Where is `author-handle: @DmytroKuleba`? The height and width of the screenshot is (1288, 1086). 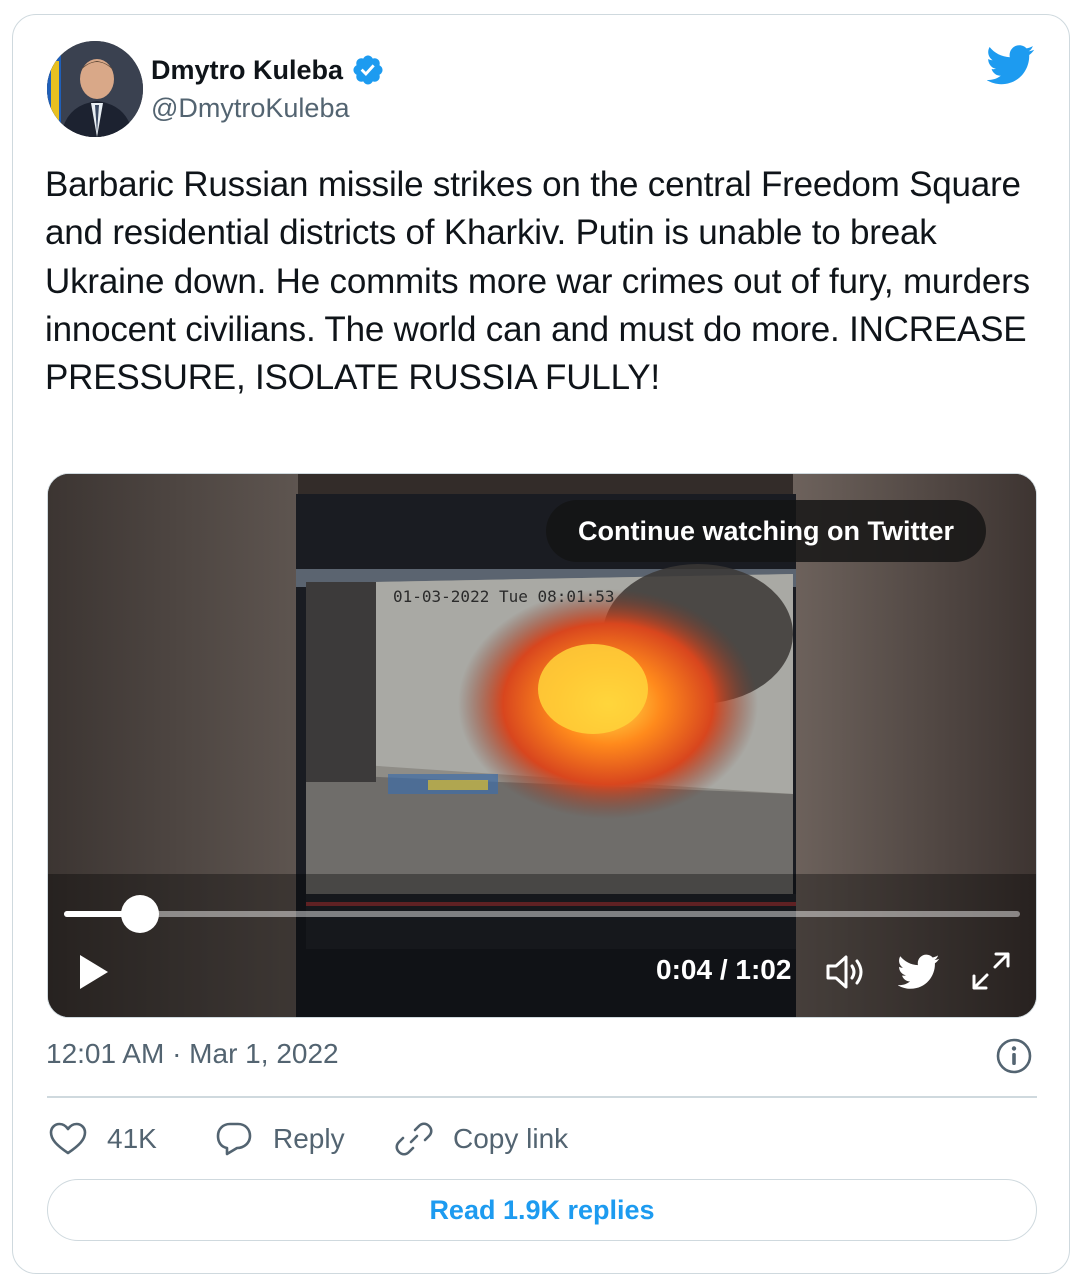
author-handle: @DmytroKuleba is located at coordinates (250, 108).